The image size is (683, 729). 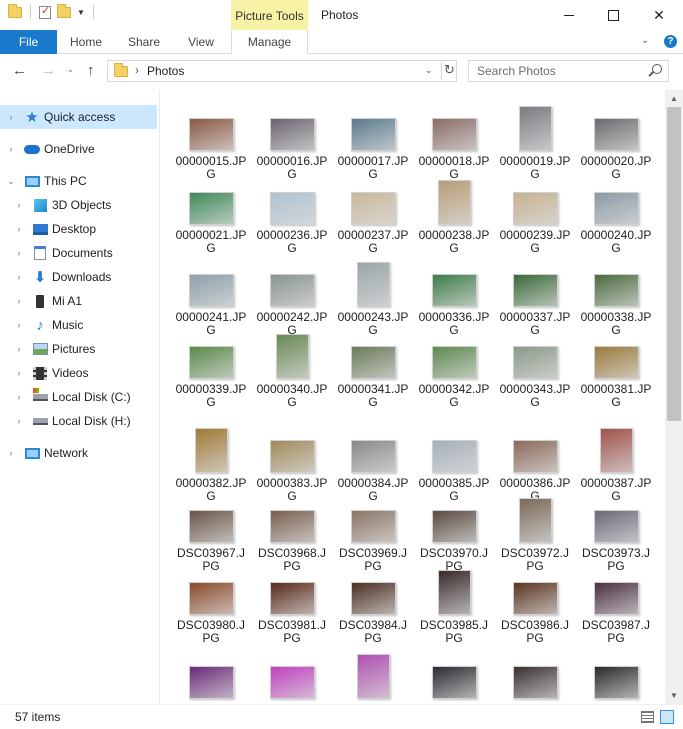 What do you see at coordinates (165, 71) in the screenshot?
I see `breadcrumb-photos: Photos` at bounding box center [165, 71].